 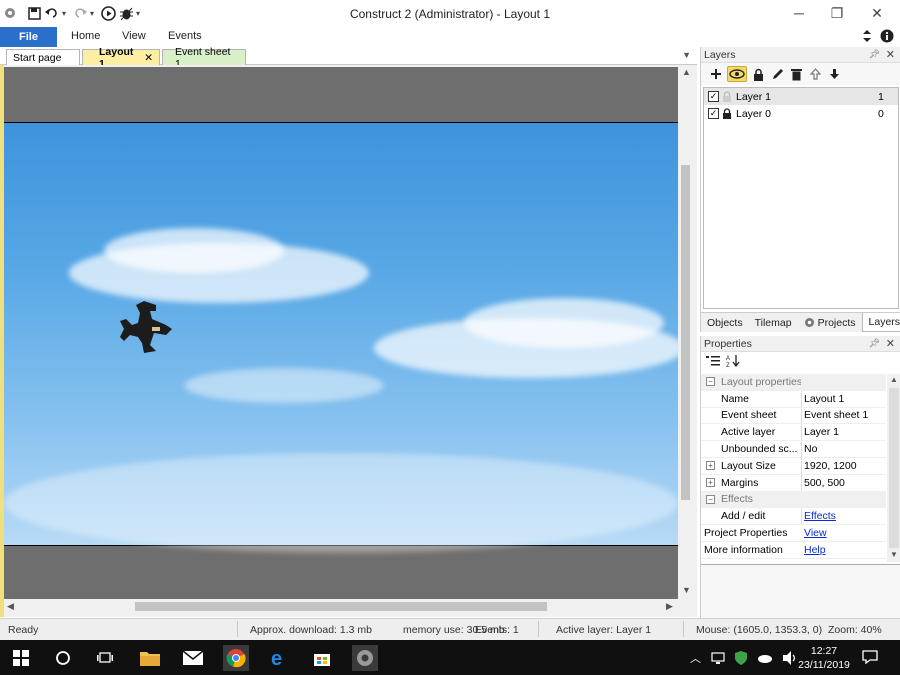 What do you see at coordinates (279, 658) in the screenshot?
I see `edge-icon: e` at bounding box center [279, 658].